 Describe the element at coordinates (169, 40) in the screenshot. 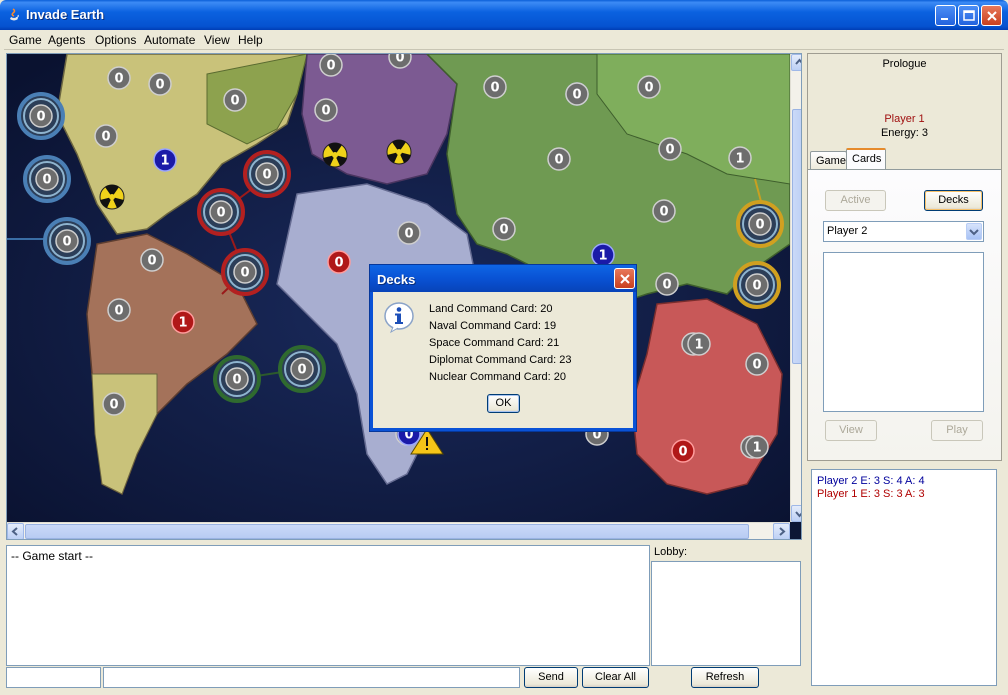

I see `menu-automate: Automate` at that location.